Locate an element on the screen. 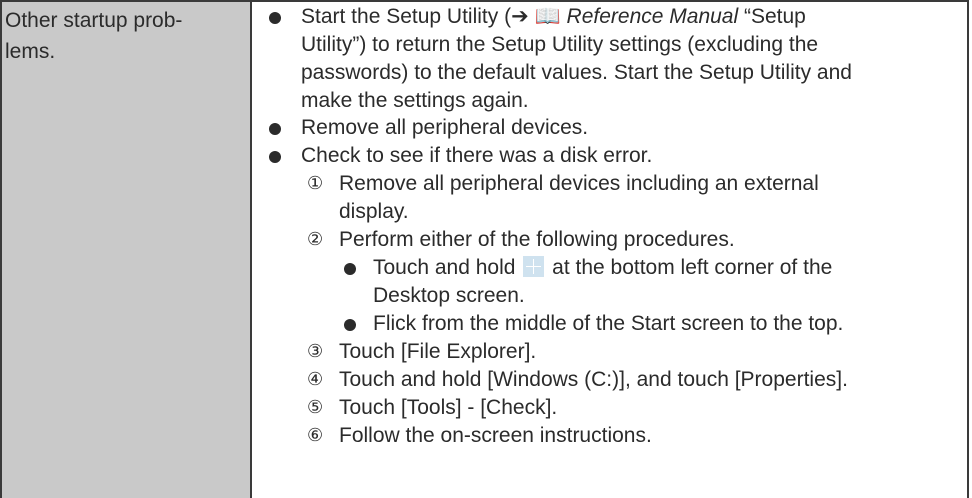 Image resolution: width=972 pixels, height=498 pixels. problem-line-2: lems. is located at coordinates (30, 51).